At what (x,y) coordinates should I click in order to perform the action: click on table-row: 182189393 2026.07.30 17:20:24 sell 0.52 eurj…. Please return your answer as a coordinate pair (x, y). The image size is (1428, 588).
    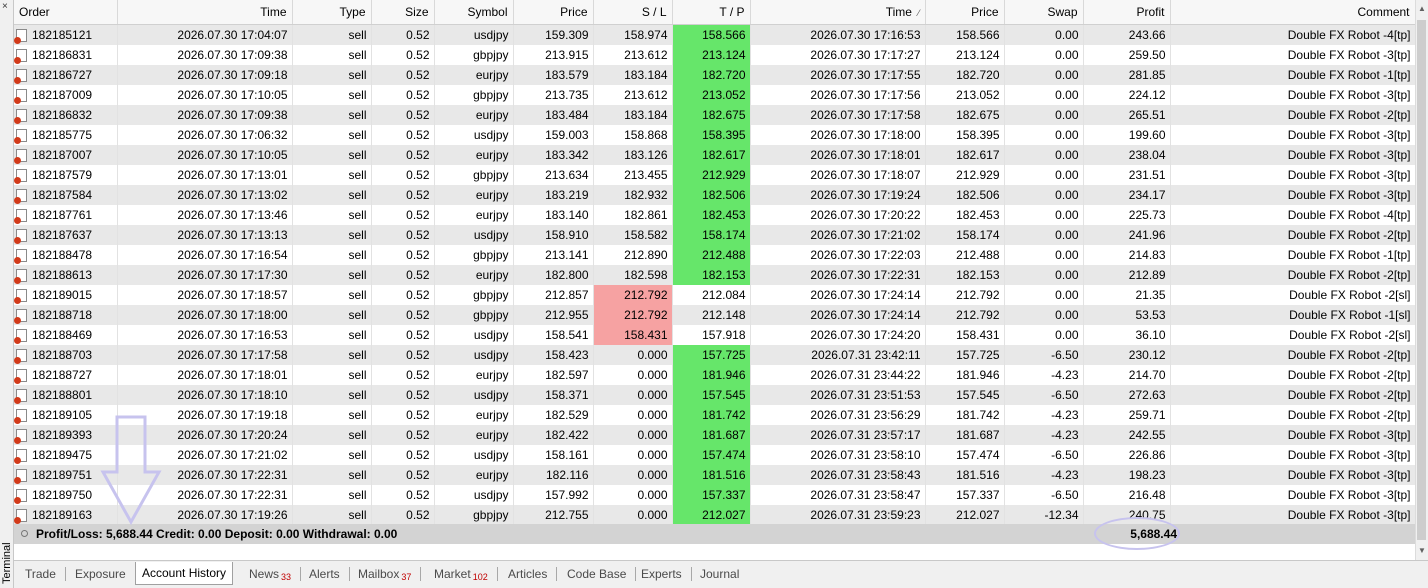
    Looking at the image, I should click on (714, 435).